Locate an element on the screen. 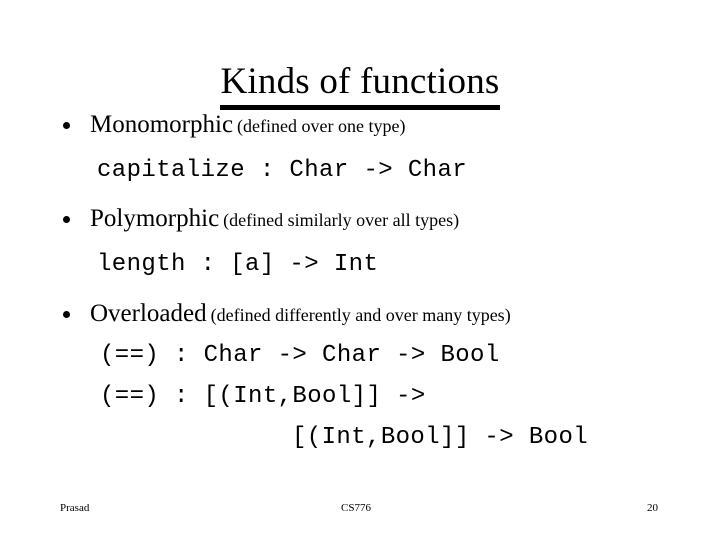  footer-page-number: 20 is located at coordinates (652, 508).